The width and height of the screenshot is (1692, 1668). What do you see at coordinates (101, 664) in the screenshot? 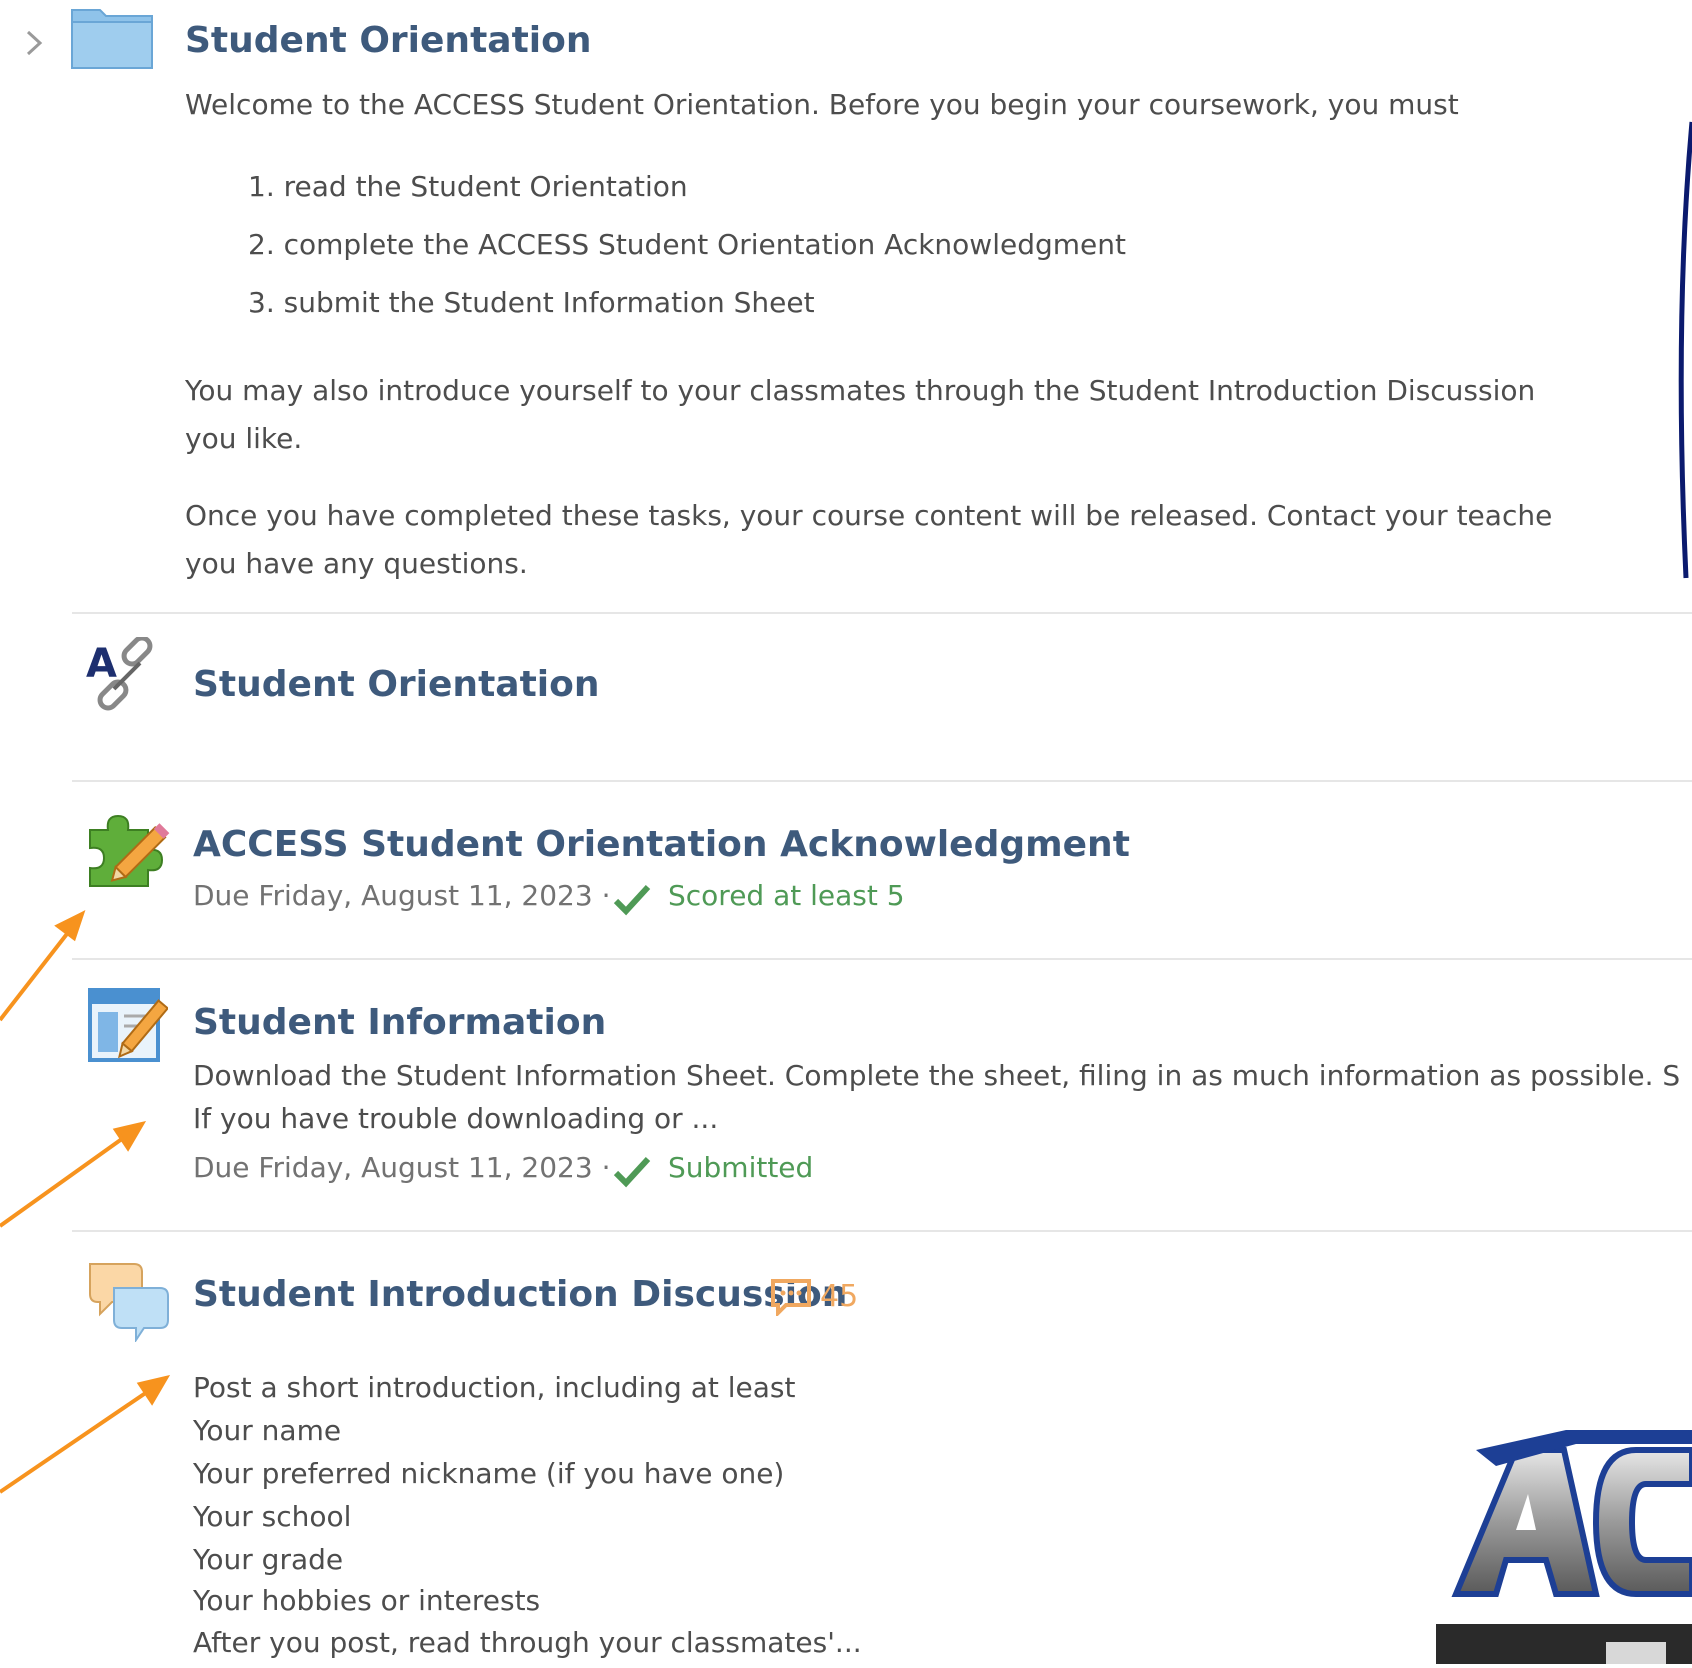
I see `svg-text: A` at bounding box center [101, 664].